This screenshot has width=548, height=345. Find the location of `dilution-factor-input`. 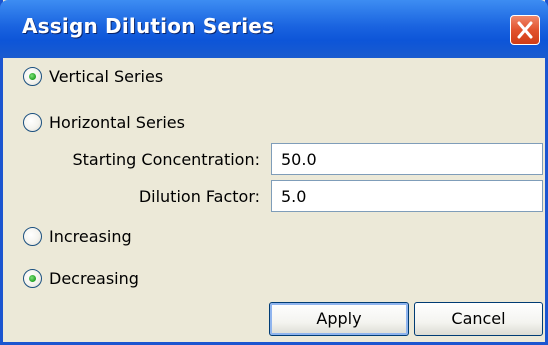

dilution-factor-input is located at coordinates (407, 196).